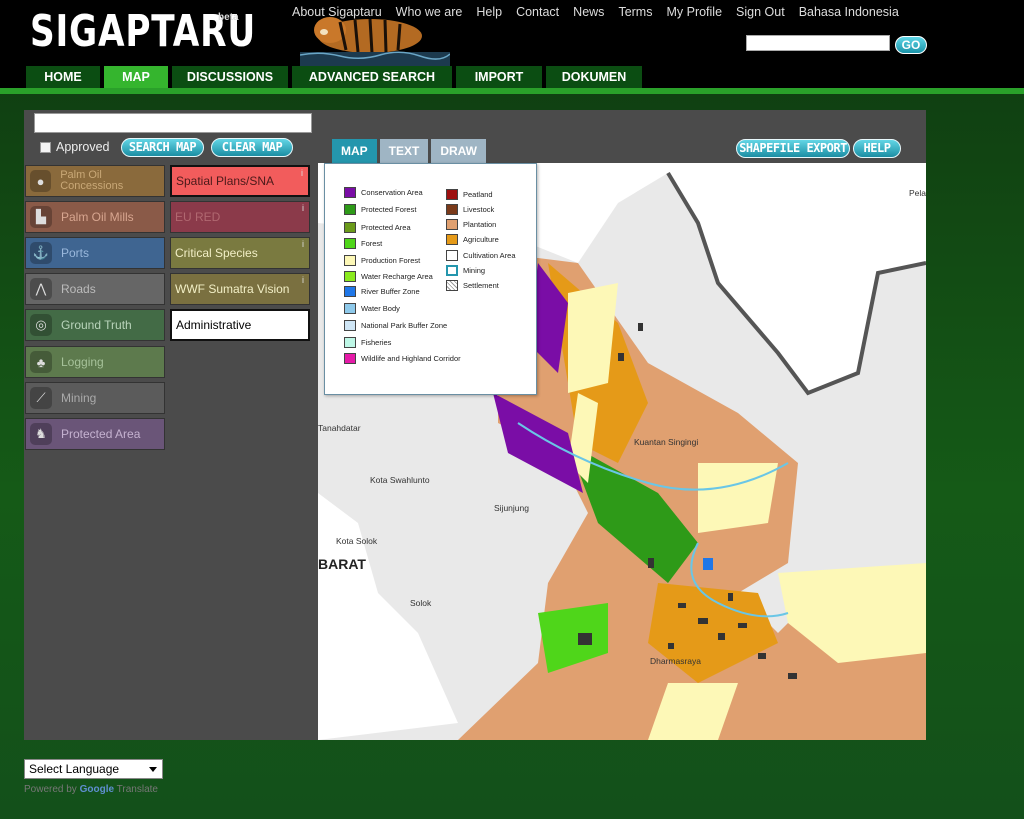 The height and width of the screenshot is (819, 1024). I want to click on layer-protected-area: ♞ Protected Area, so click(95, 434).